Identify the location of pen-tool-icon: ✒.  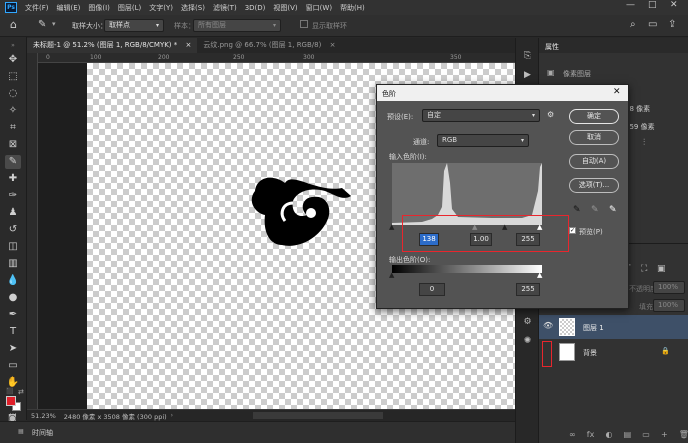
(13, 315).